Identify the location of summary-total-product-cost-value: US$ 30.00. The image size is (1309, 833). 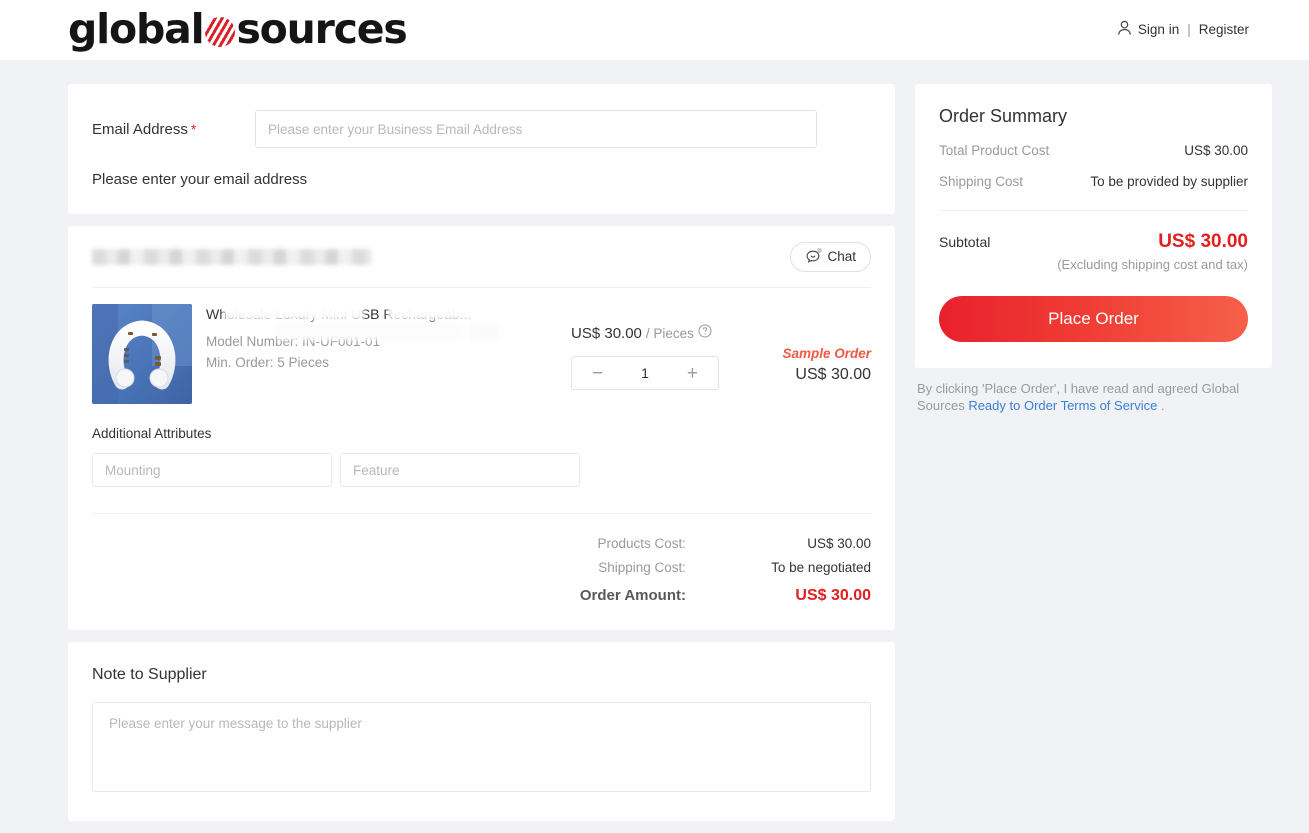
(1216, 150).